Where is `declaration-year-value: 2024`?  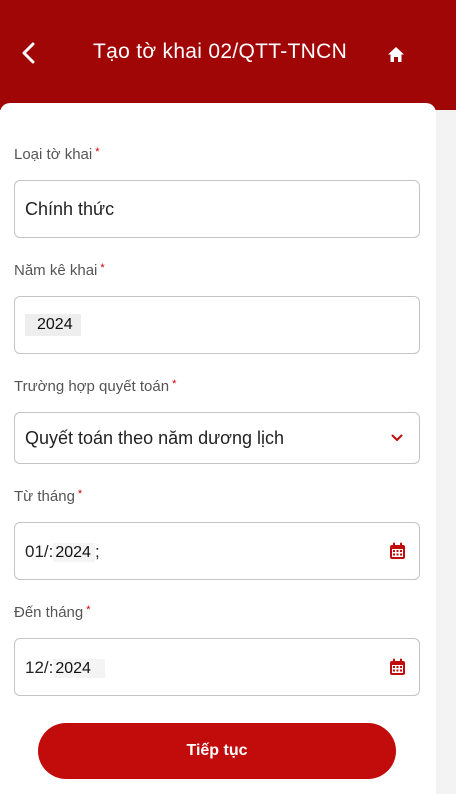 declaration-year-value: 2024 is located at coordinates (53, 325).